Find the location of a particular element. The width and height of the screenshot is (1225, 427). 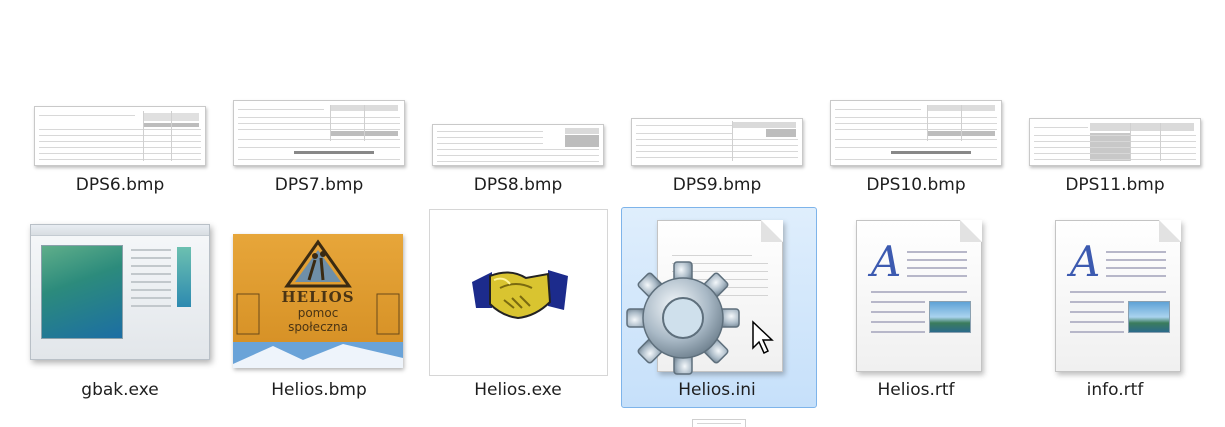

file-item-dps10: DPS10.bmp is located at coordinates (916, 150).